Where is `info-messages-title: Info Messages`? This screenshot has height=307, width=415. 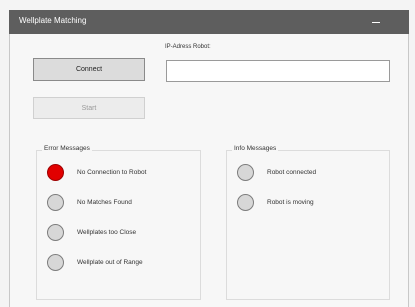
info-messages-title: Info Messages is located at coordinates (255, 148).